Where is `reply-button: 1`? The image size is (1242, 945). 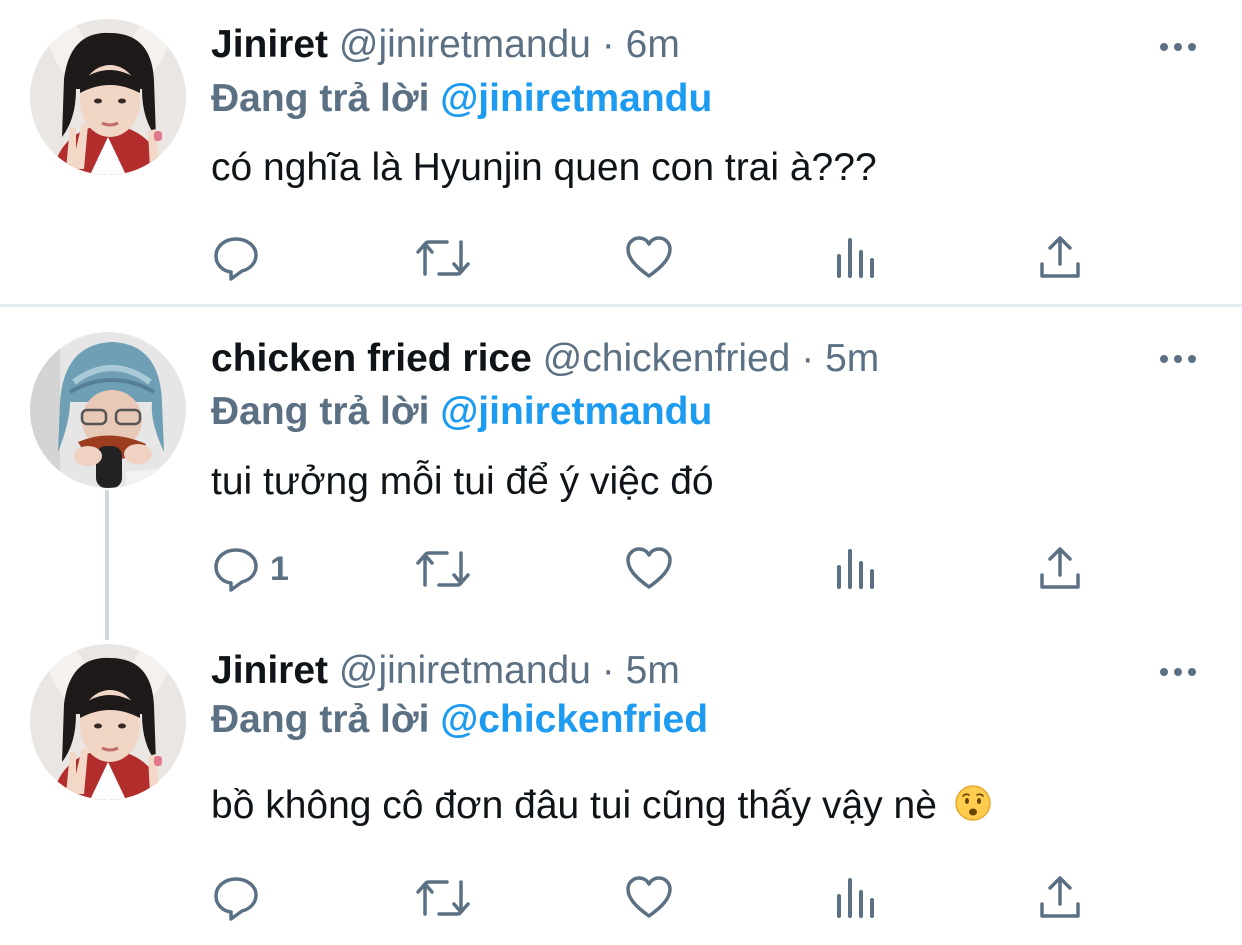 reply-button: 1 is located at coordinates (250, 569).